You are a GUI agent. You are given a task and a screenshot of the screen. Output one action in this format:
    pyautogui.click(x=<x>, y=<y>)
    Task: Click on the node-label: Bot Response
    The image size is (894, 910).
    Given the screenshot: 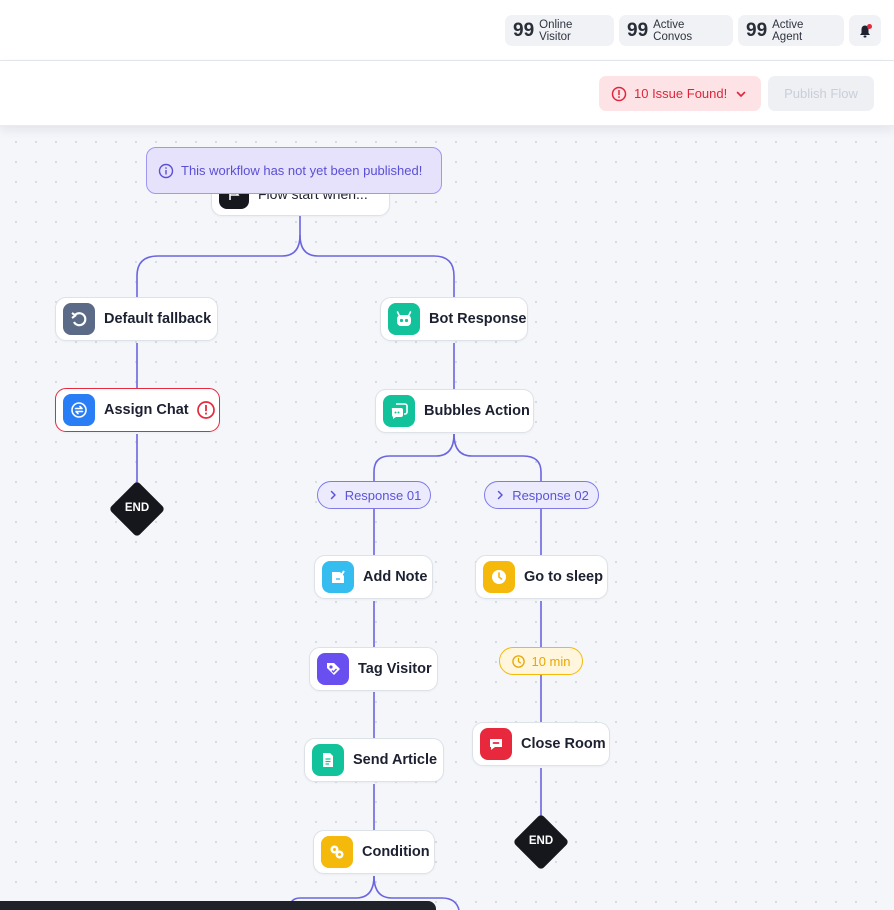 What is the action you would take?
    pyautogui.click(x=478, y=319)
    